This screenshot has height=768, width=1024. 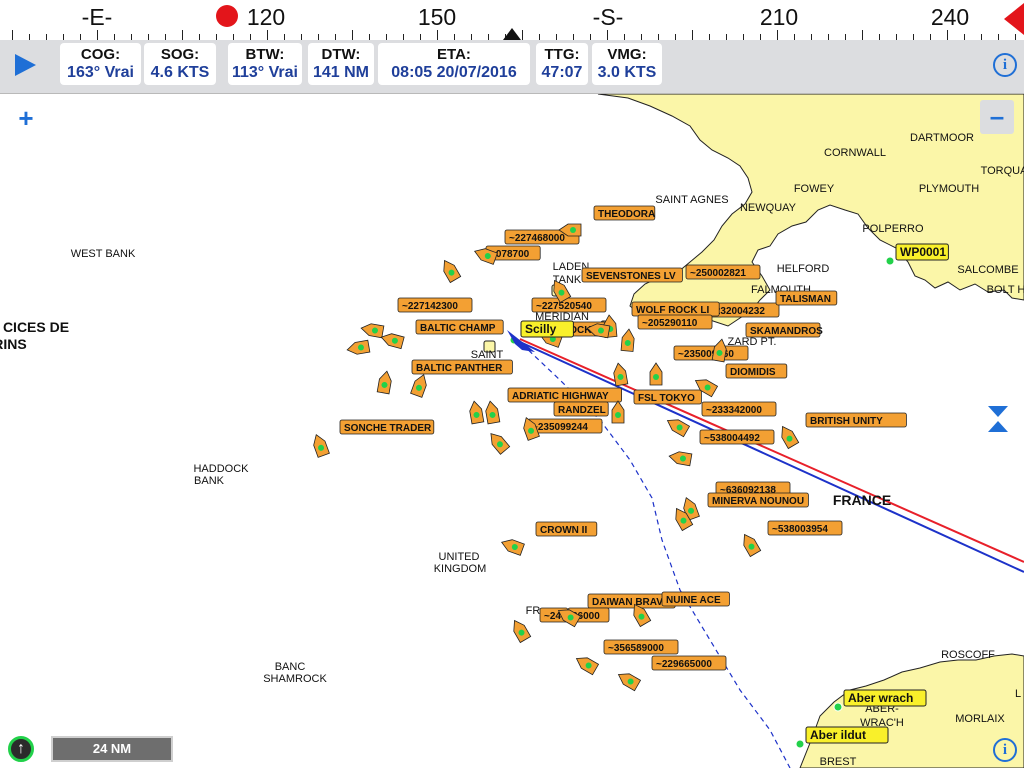 What do you see at coordinates (675, 309) in the screenshot?
I see `ais-vessel-label: WOLF ROCK LI` at bounding box center [675, 309].